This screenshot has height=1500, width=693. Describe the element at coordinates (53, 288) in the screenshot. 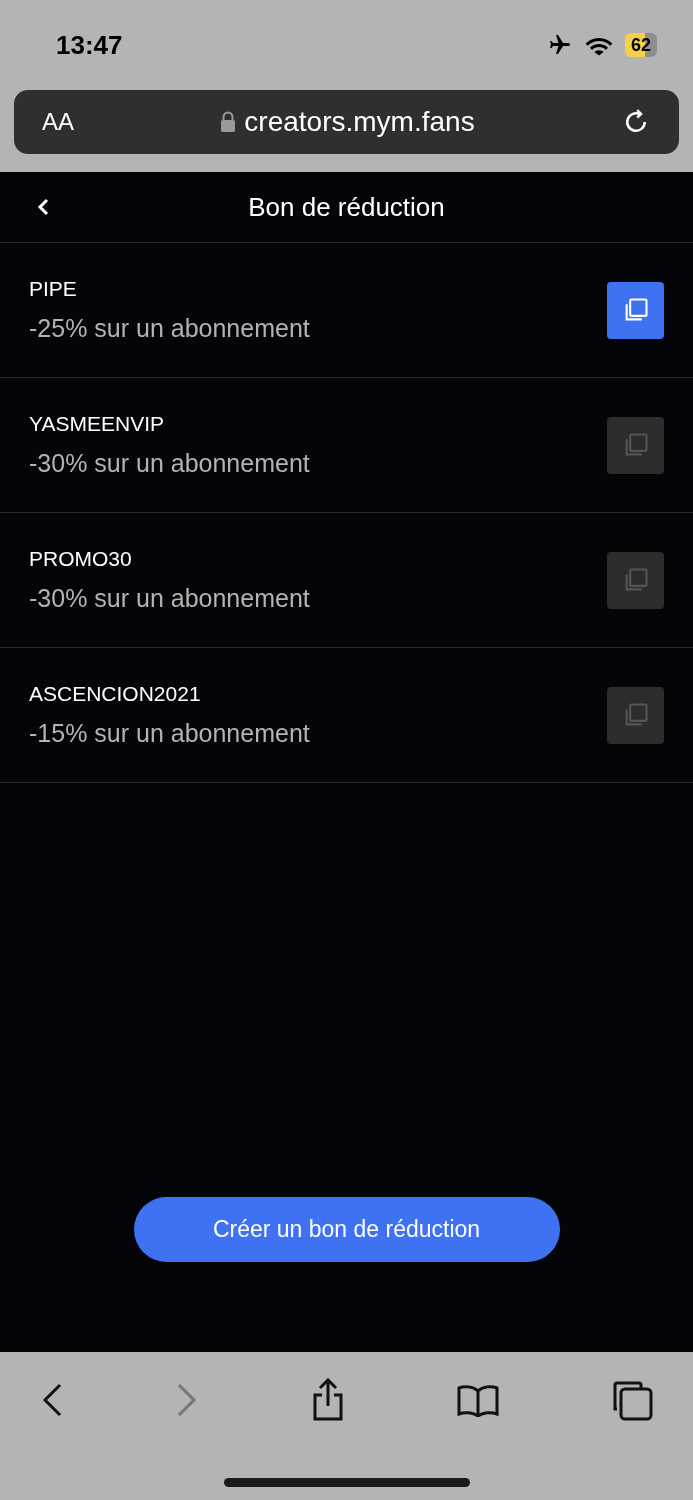

I see `coupon-code: PIPE` at that location.